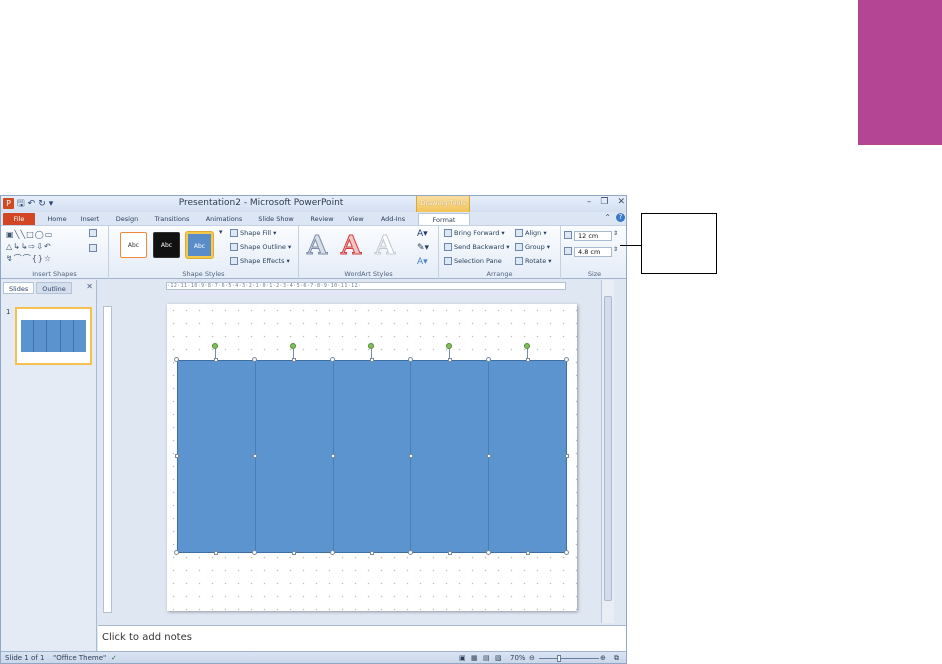 The height and width of the screenshot is (664, 942). Describe the element at coordinates (608, 448) in the screenshot. I see `scrollbar-thumb` at that location.